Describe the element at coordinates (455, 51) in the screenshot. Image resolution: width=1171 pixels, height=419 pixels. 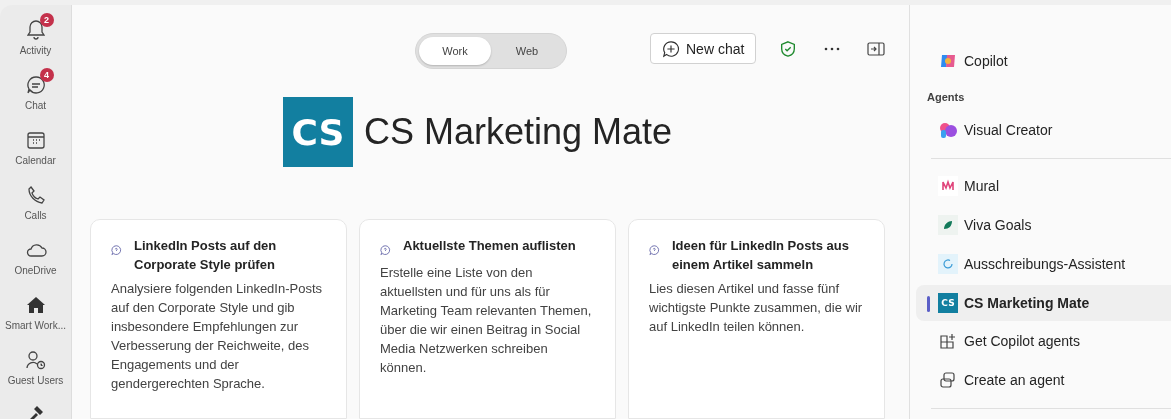
I see `toggle-option: Work` at that location.